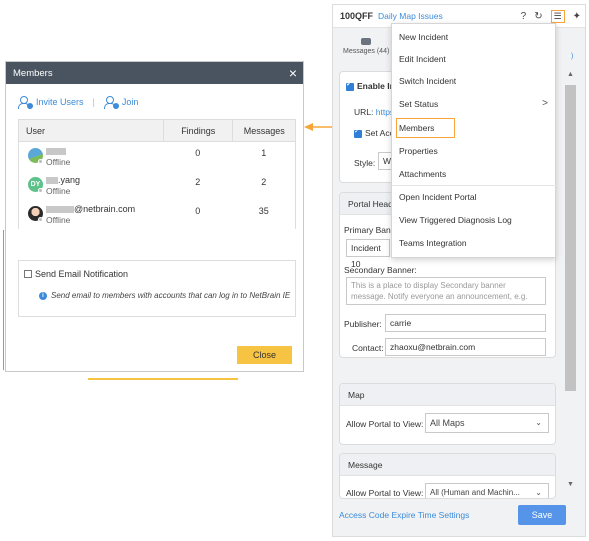 The width and height of the screenshot is (589, 541). Describe the element at coordinates (474, 128) in the screenshot. I see `menu-item-members: Members` at that location.